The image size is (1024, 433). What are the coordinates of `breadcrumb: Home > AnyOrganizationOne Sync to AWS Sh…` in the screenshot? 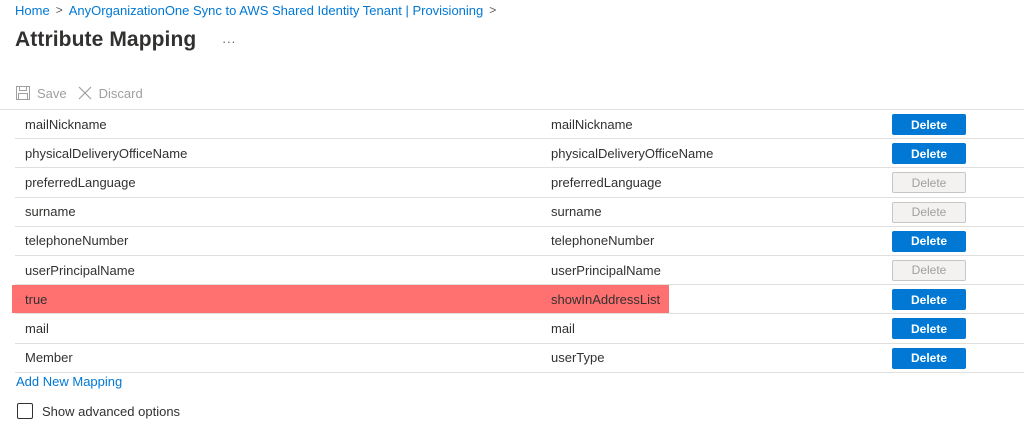 It's located at (258, 10).